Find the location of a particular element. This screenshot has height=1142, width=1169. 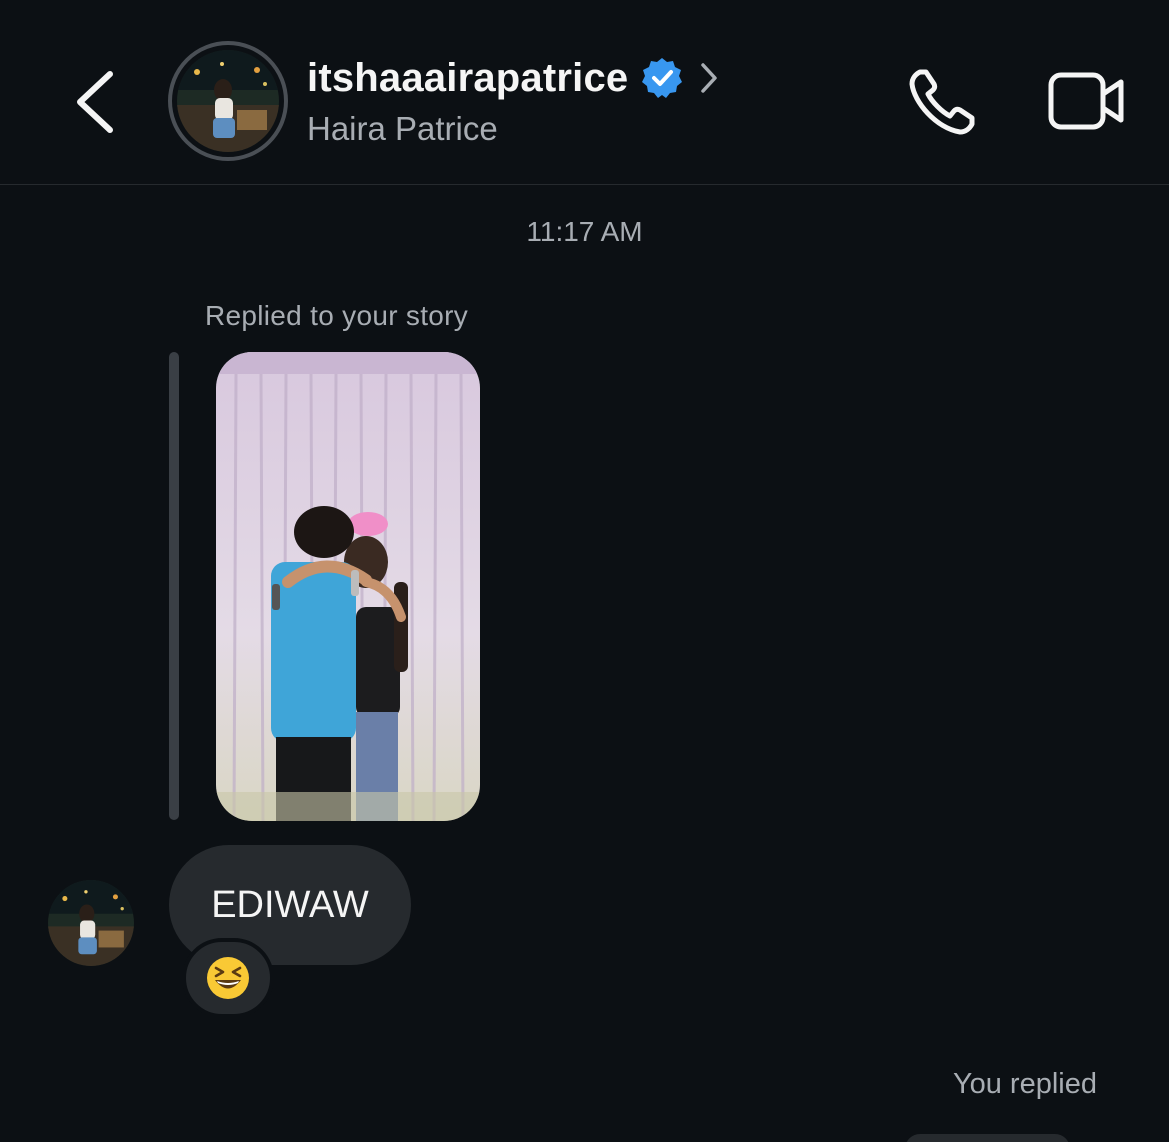

sender-avatar is located at coordinates (91, 923).